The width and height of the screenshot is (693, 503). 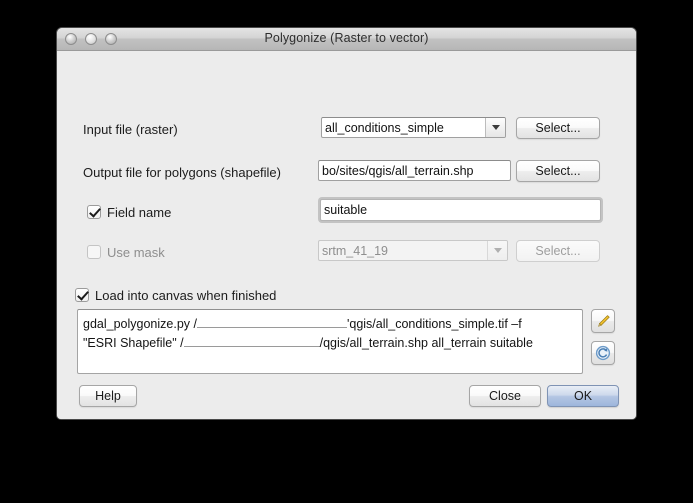 I want to click on command-line-1-prefix: gdal_polygonize.py /, so click(x=140, y=324).